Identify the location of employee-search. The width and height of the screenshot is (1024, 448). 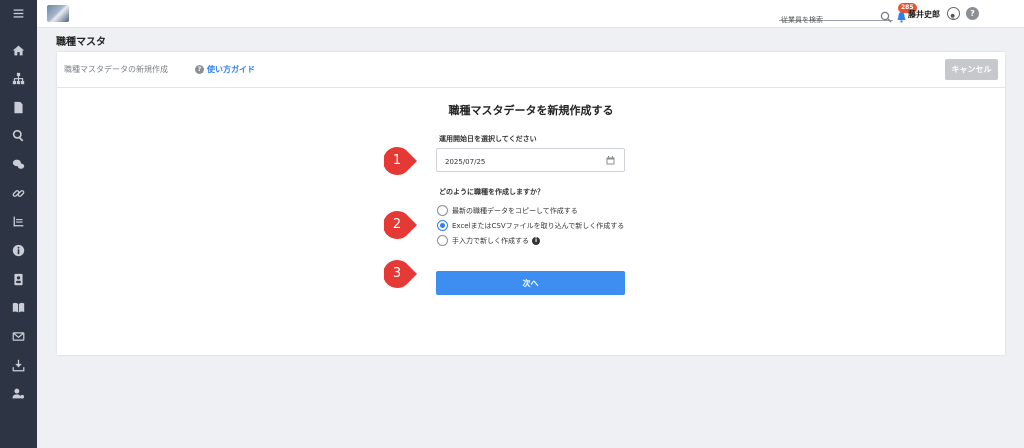
(836, 17).